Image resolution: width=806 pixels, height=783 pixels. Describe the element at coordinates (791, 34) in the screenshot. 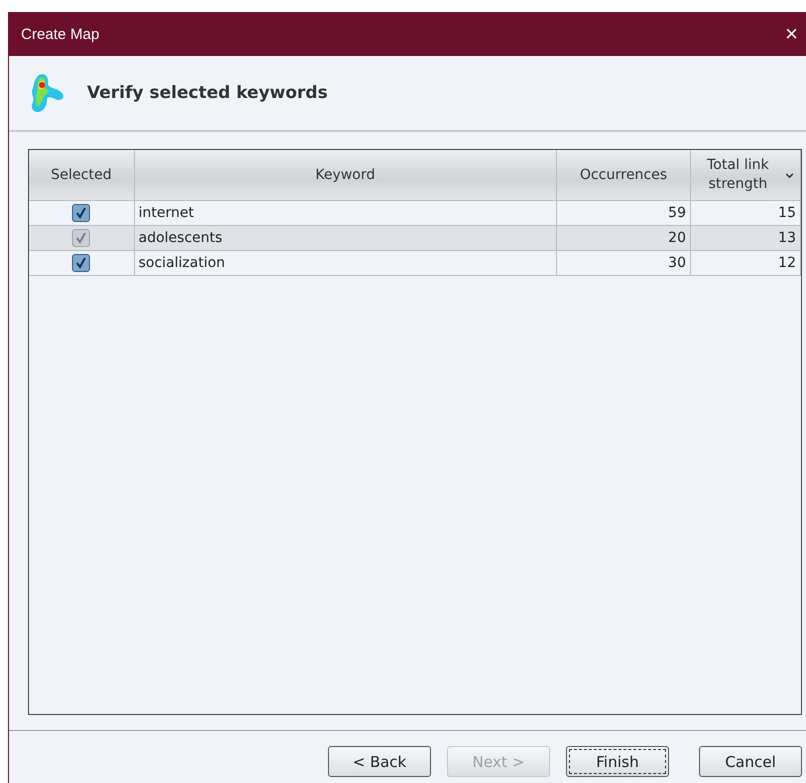

I see `close-button: ×` at that location.